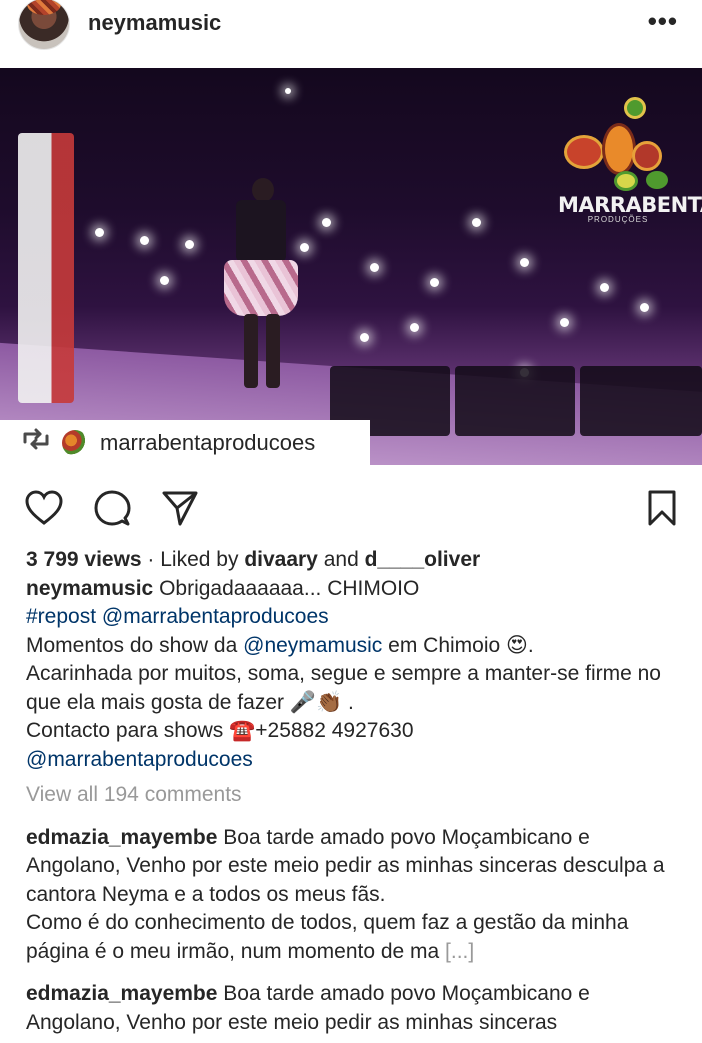 The height and width of the screenshot is (1043, 702). I want to click on more-options-icon: •••, so click(663, 21).